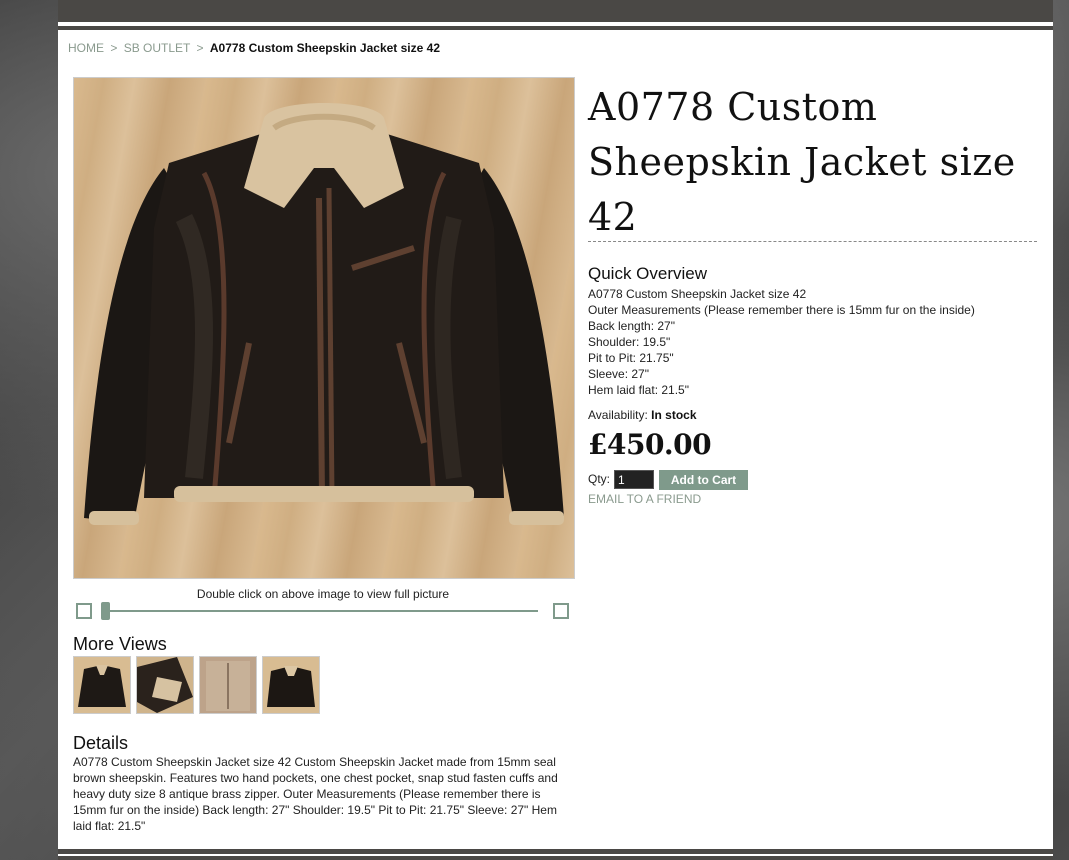 The height and width of the screenshot is (860, 1069). What do you see at coordinates (319, 611) in the screenshot?
I see `zoom-slider-track` at bounding box center [319, 611].